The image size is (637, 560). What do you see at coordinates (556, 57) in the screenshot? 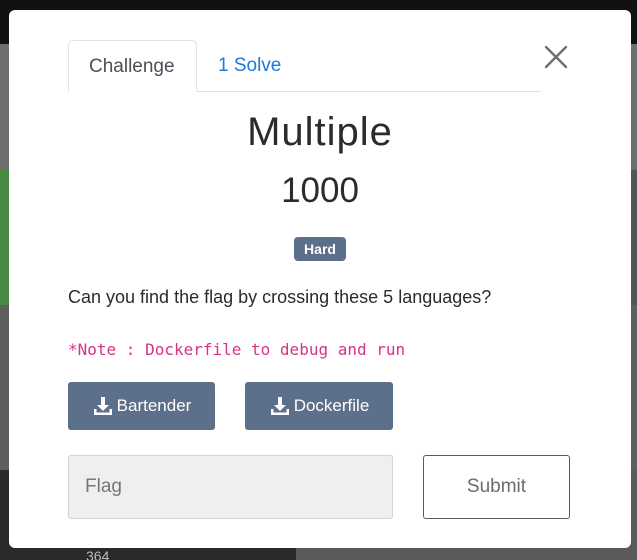
I see `close-icon` at bounding box center [556, 57].